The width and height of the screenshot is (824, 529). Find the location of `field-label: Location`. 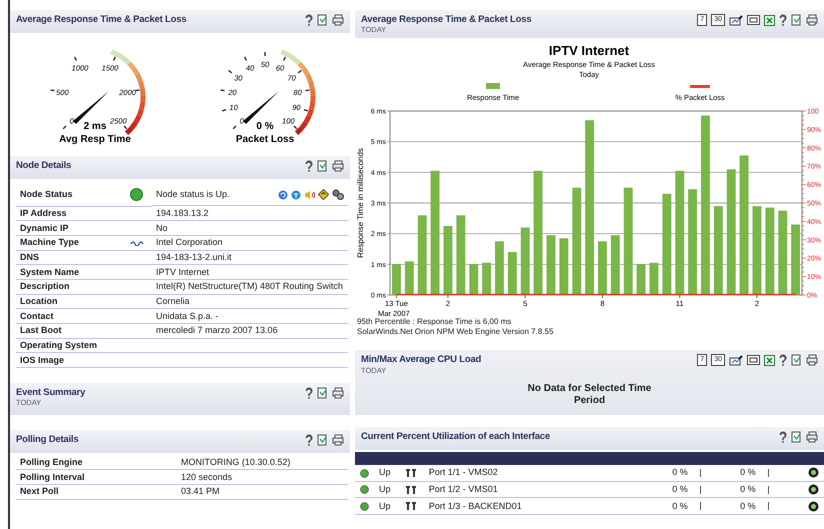

field-label: Location is located at coordinates (71, 301).